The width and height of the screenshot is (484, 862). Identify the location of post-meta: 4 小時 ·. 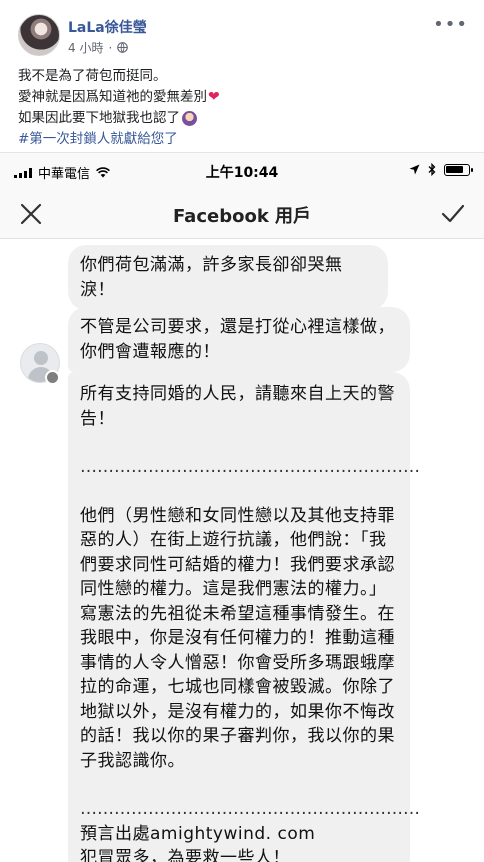
(98, 47).